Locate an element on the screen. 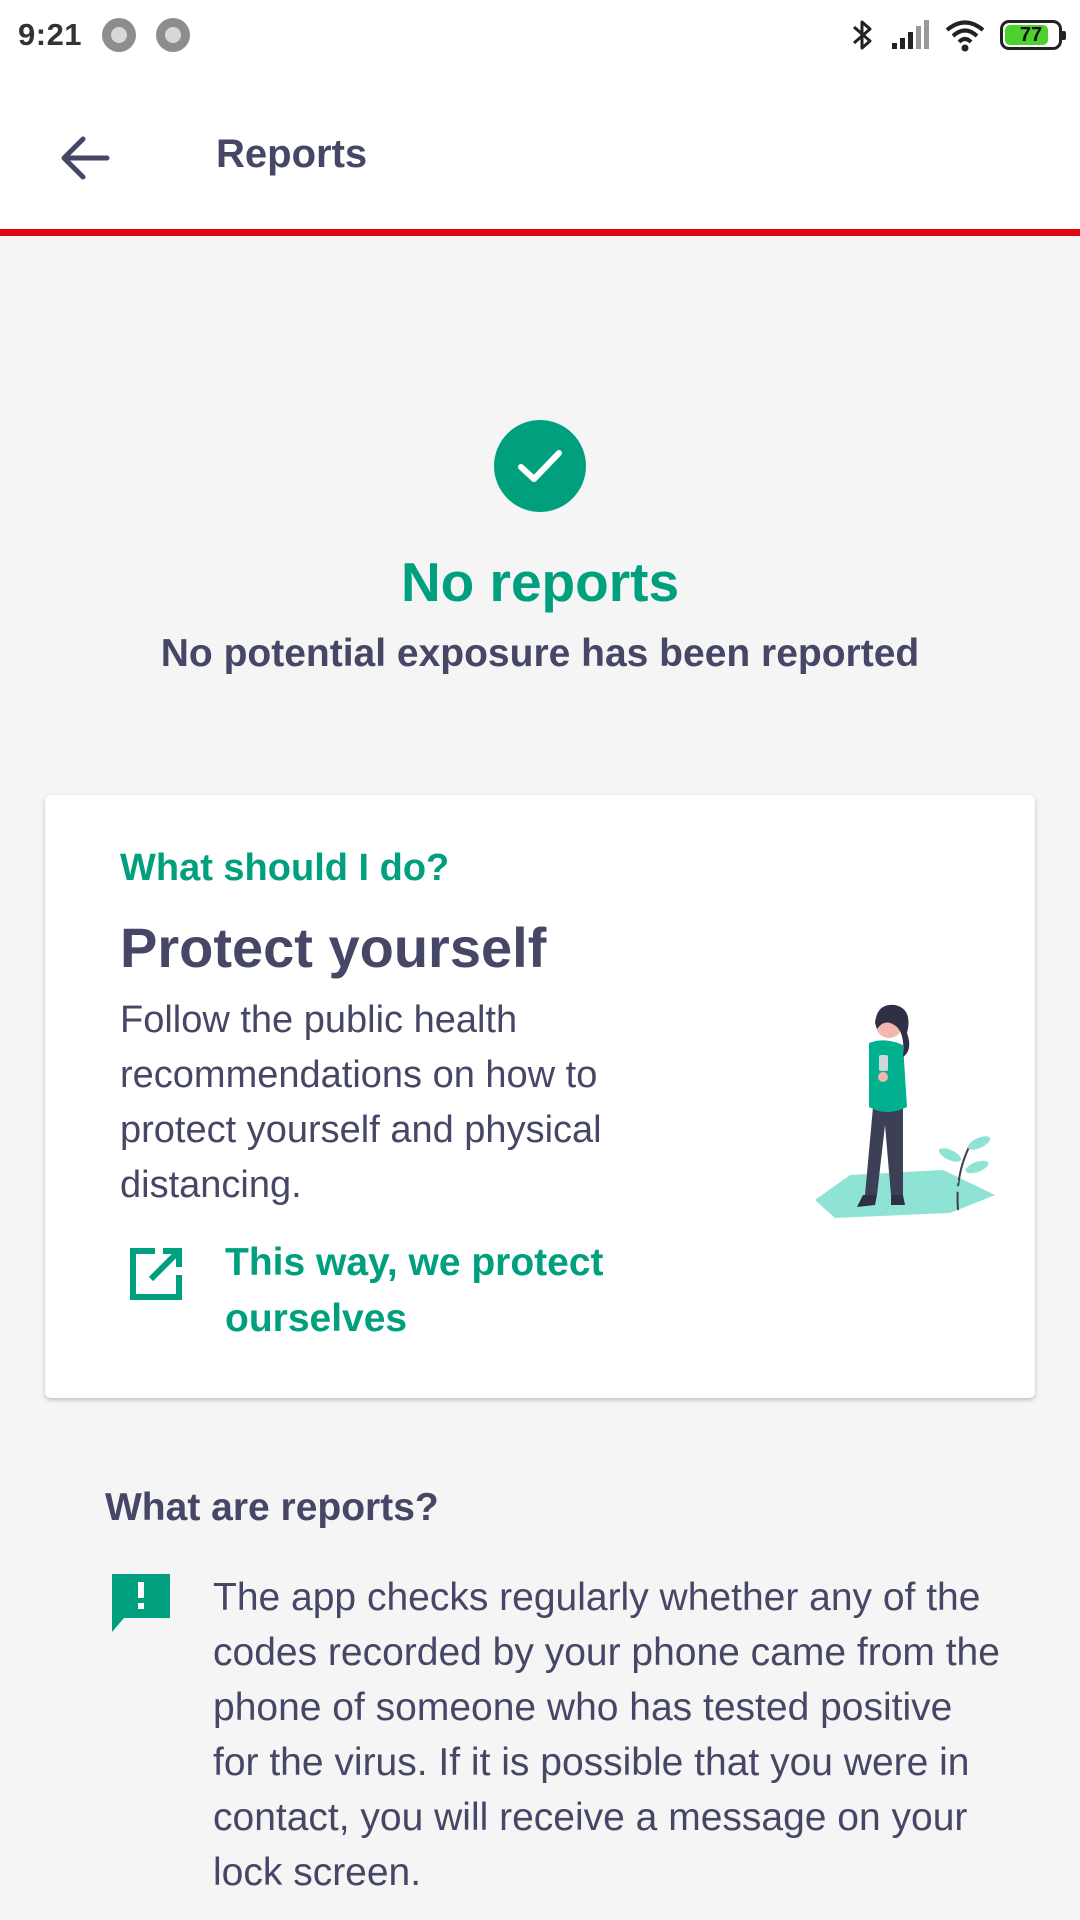  arrow-left-icon is located at coordinates (85, 158).